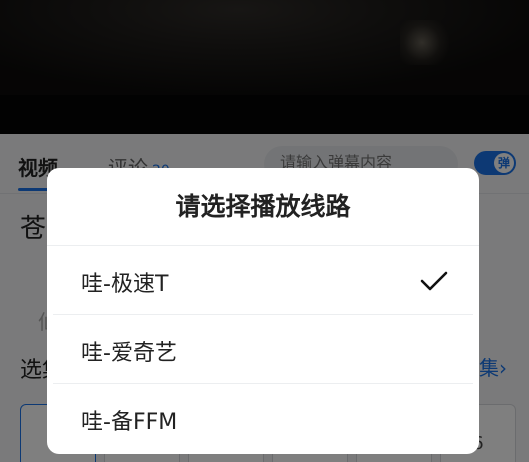 The image size is (529, 462). Describe the element at coordinates (263, 349) in the screenshot. I see `route-option: 哇-爱奇艺` at that location.